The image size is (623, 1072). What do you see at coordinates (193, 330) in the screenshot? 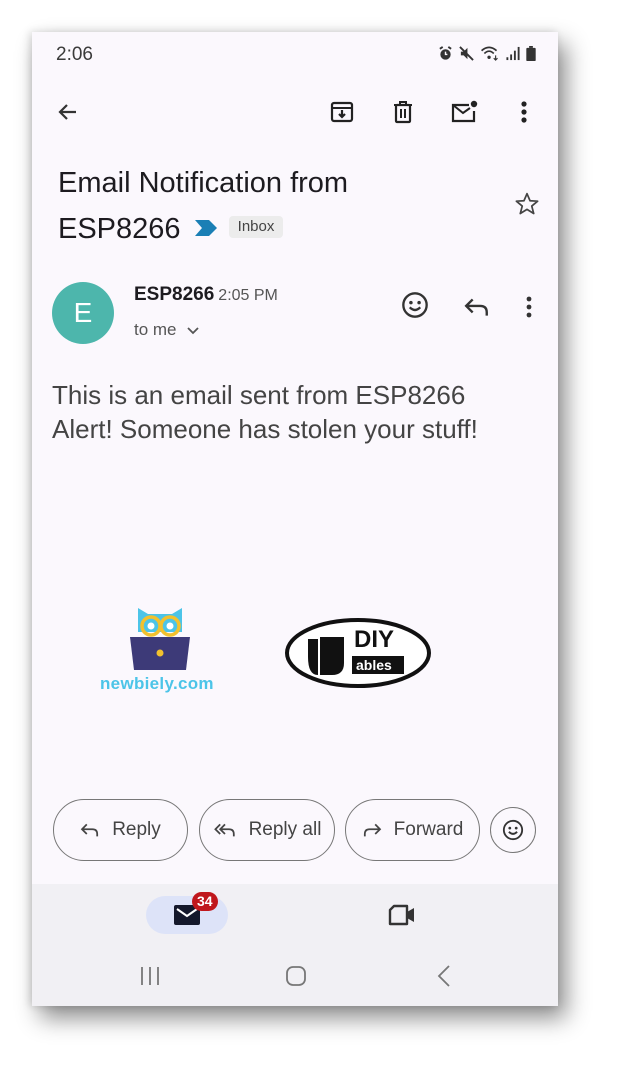
I see `chevron-down-icon` at bounding box center [193, 330].